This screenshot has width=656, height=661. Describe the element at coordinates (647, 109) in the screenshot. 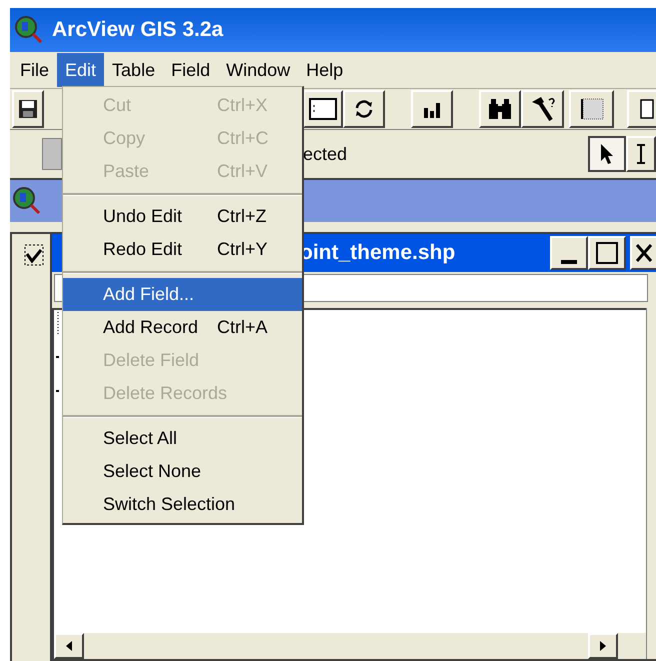

I see `document-icon` at that location.